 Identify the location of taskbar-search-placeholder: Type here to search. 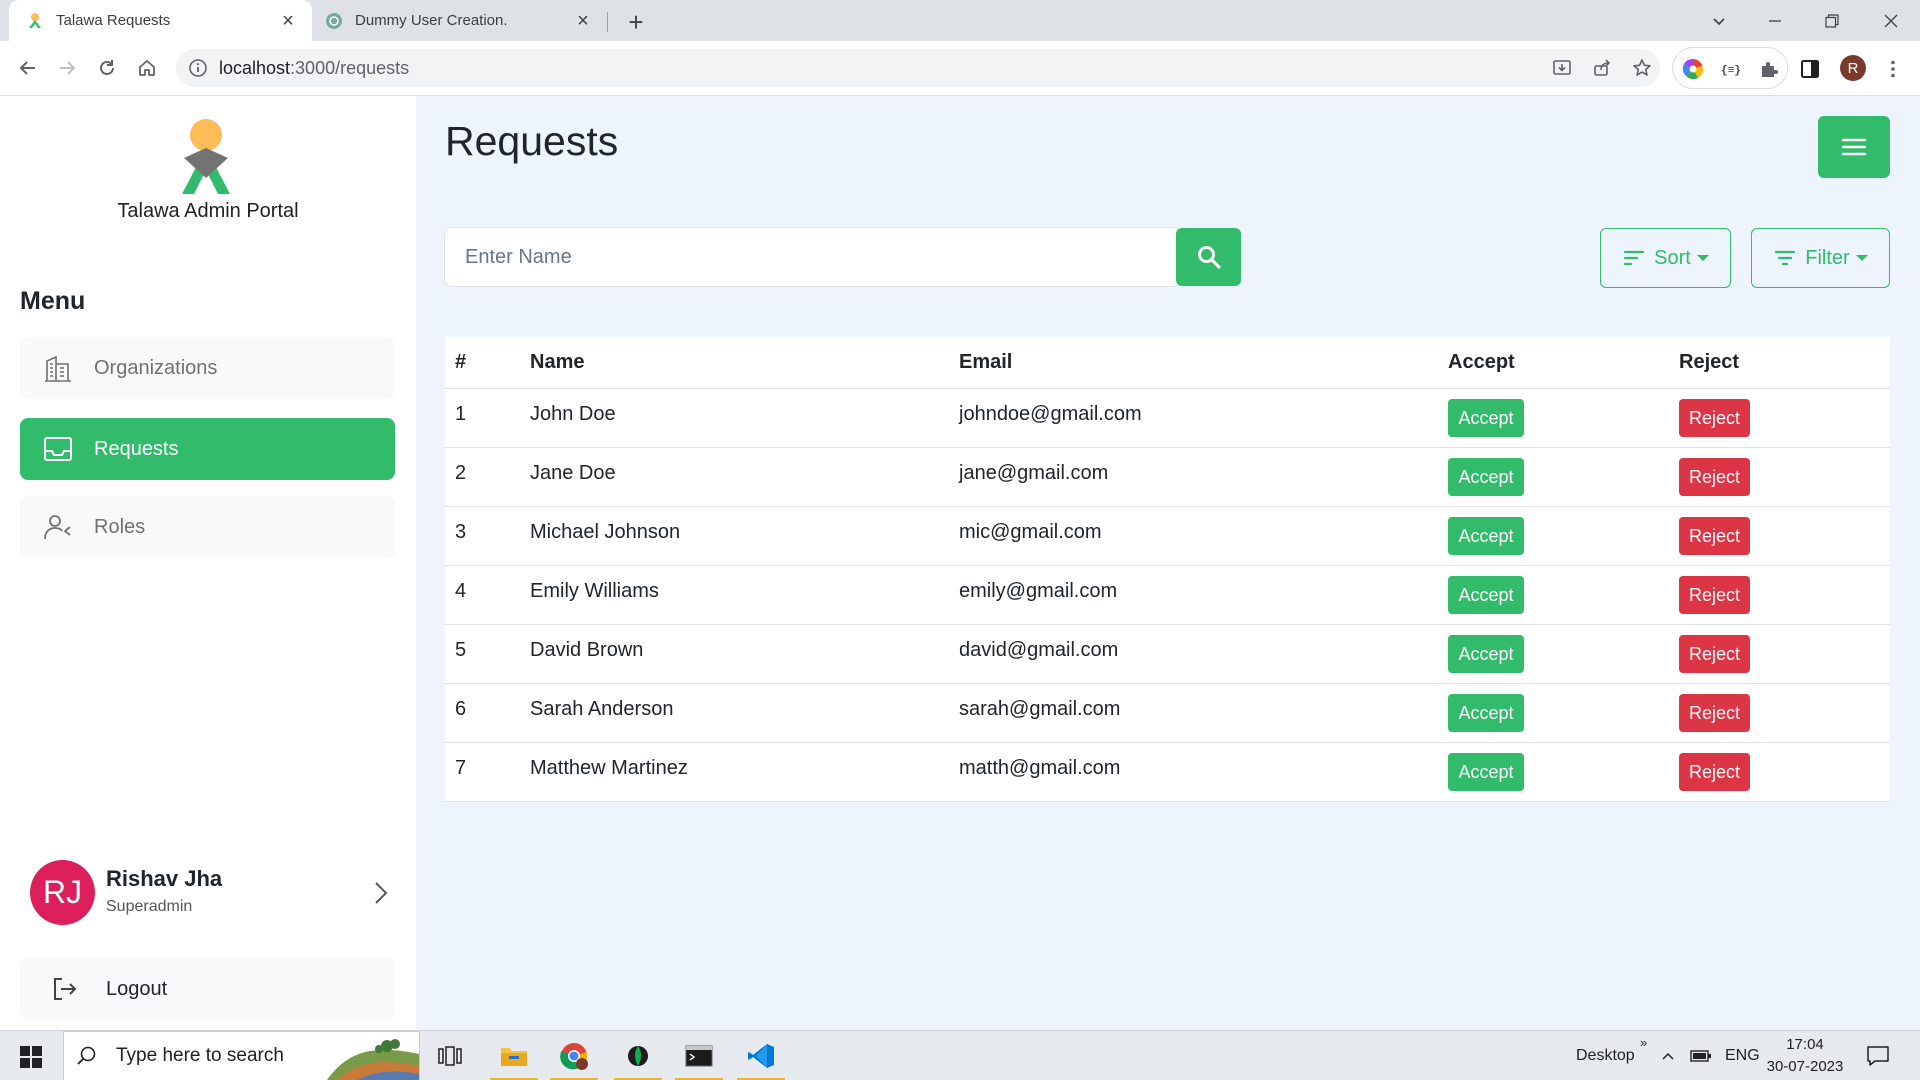
(200, 1055).